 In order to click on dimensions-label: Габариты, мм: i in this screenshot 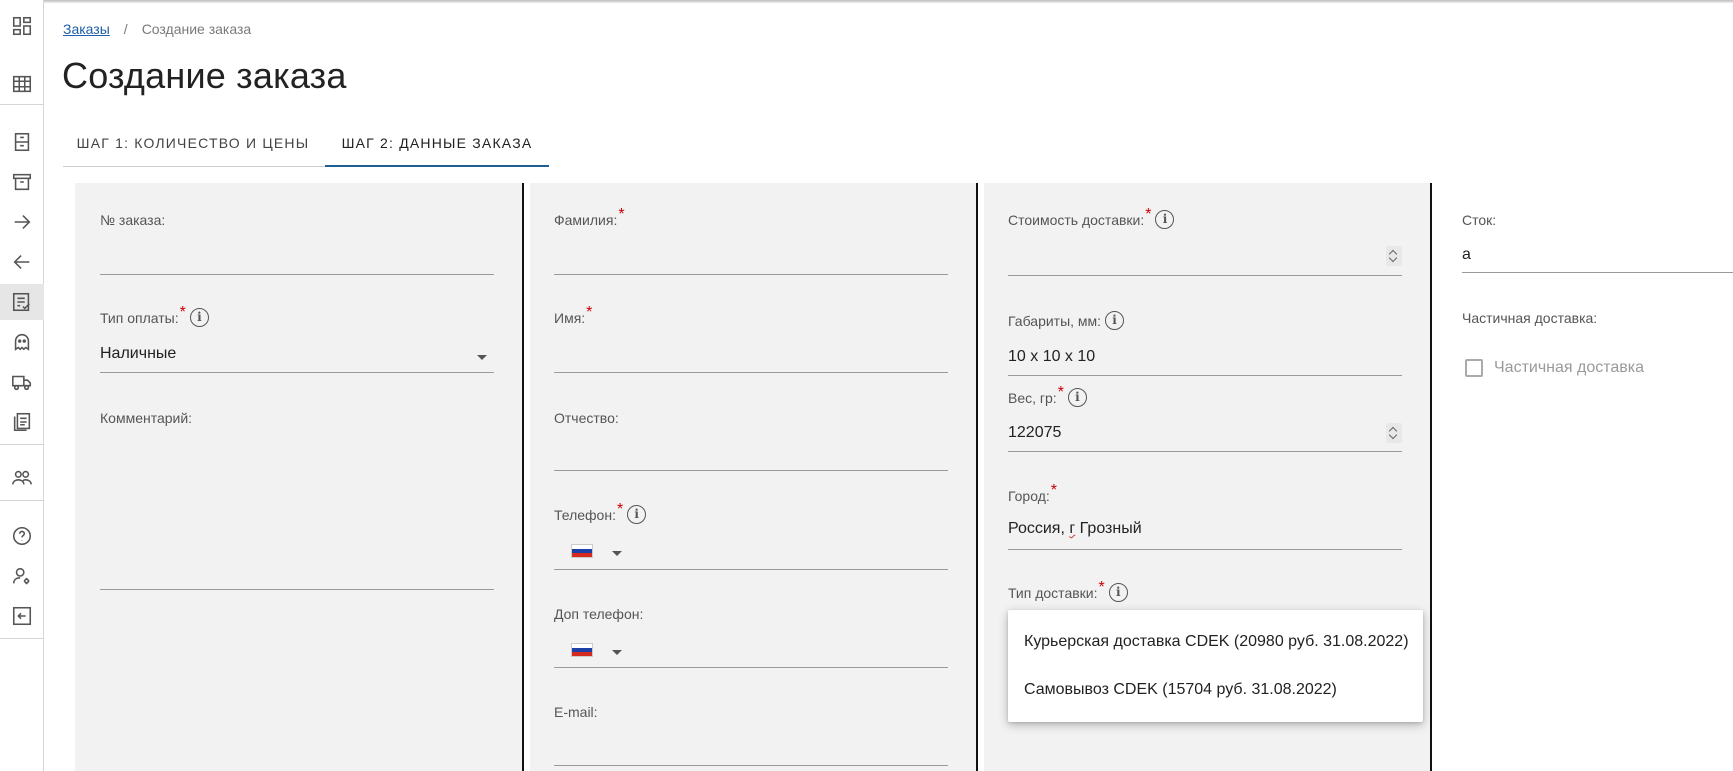, I will do `click(1066, 320)`.